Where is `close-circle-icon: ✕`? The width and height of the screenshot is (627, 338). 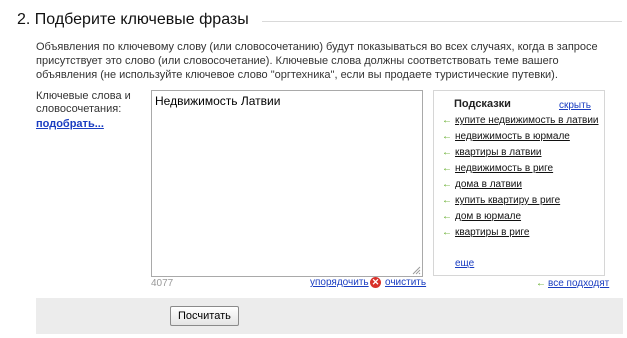
close-circle-icon: ✕ is located at coordinates (375, 282).